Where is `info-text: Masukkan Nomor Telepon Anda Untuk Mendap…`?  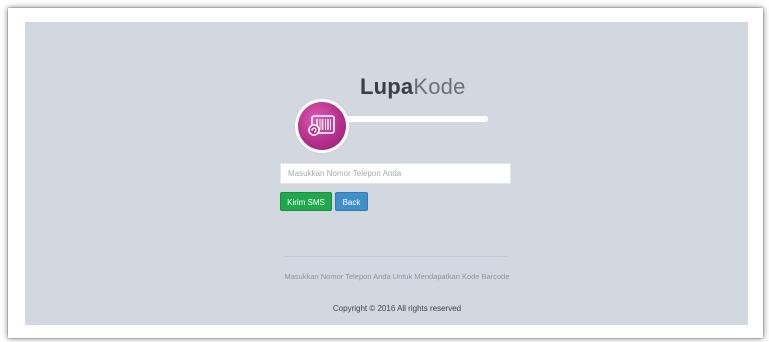
info-text: Masukkan Nomor Telepon Anda Untuk Mendap… is located at coordinates (397, 276).